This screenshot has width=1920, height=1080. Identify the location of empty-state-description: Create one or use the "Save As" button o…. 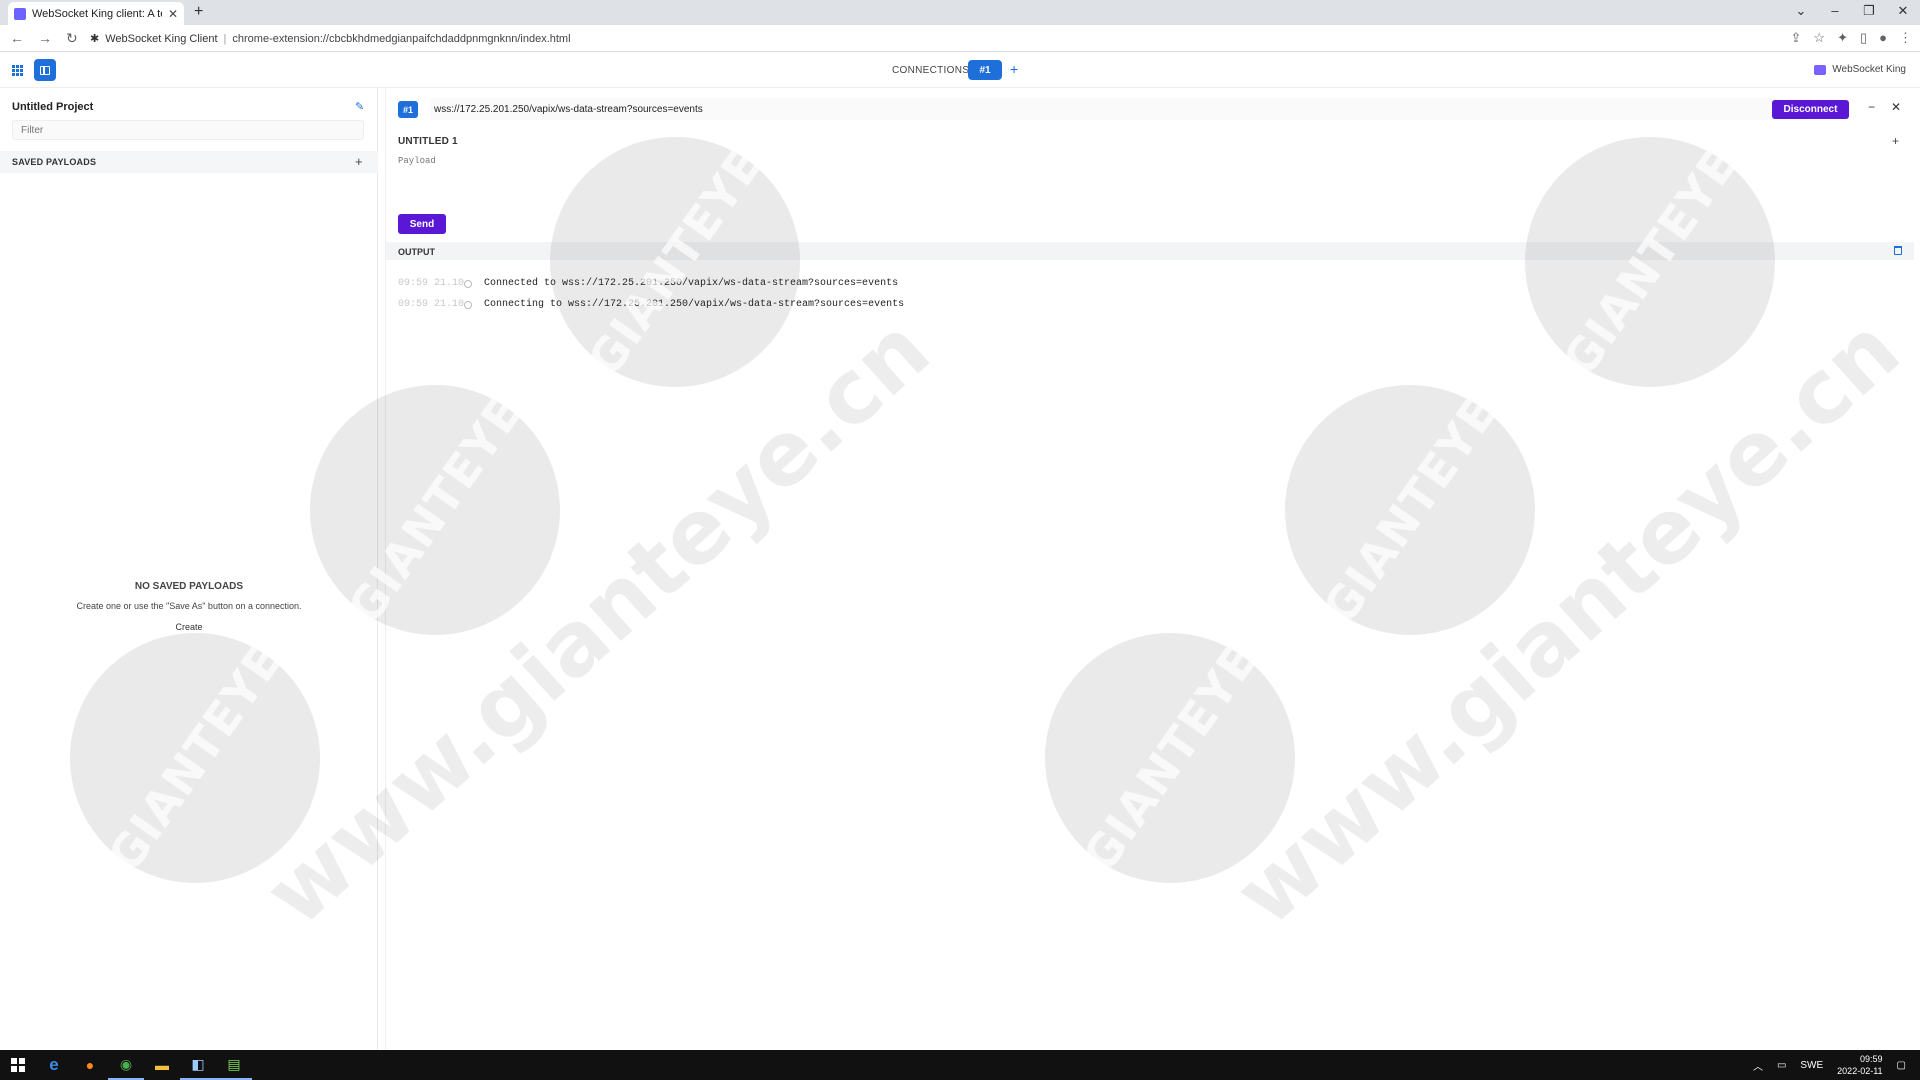
(189, 606).